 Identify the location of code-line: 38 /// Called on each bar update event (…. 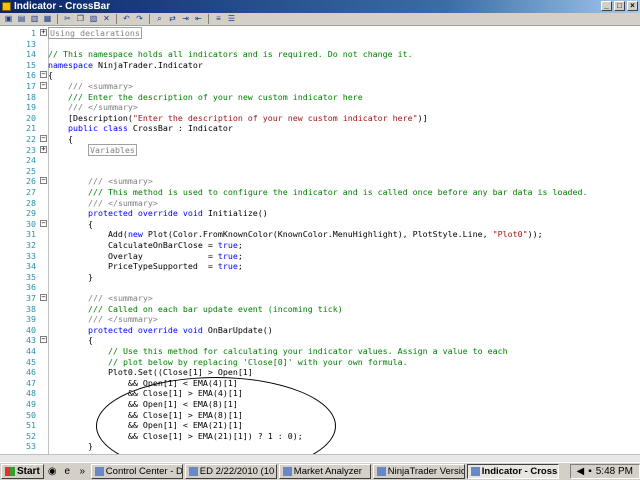
(320, 309).